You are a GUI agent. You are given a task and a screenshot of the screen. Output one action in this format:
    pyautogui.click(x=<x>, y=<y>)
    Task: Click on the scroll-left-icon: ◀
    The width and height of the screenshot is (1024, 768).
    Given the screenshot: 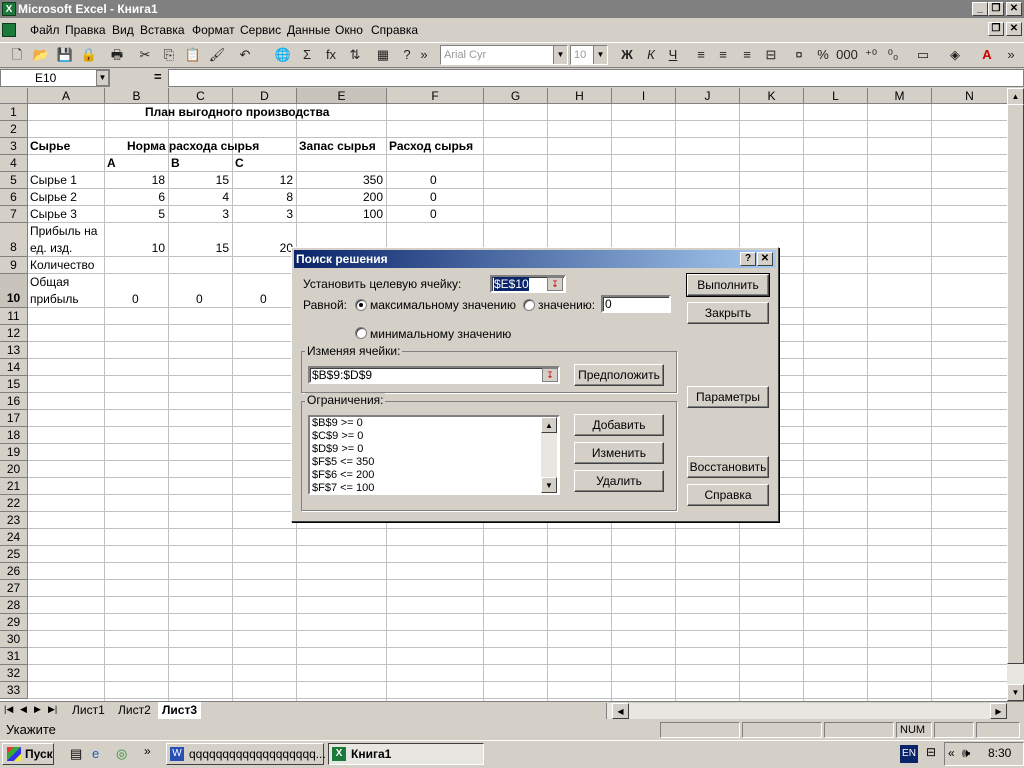 What is the action you would take?
    pyautogui.click(x=620, y=711)
    